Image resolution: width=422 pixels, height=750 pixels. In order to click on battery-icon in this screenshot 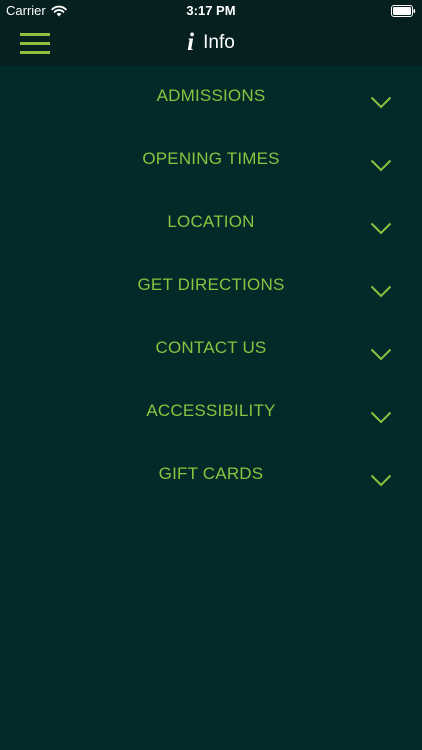, I will do `click(403, 11)`.